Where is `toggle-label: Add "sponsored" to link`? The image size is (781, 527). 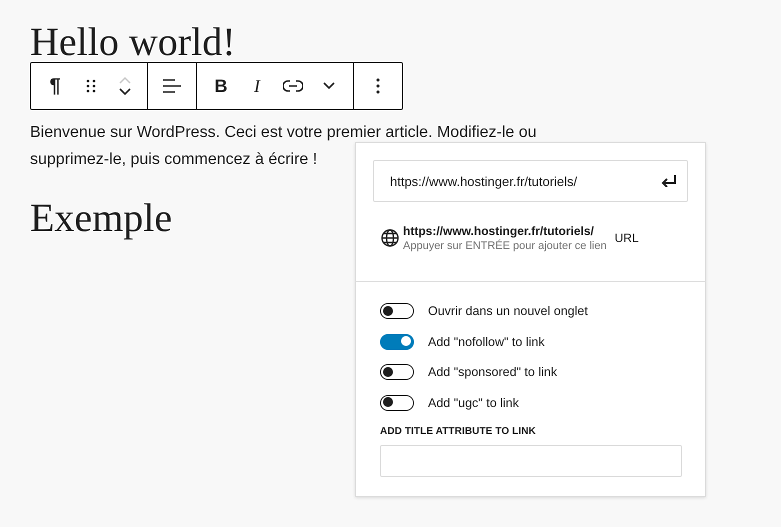
toggle-label: Add "sponsored" to link is located at coordinates (493, 372).